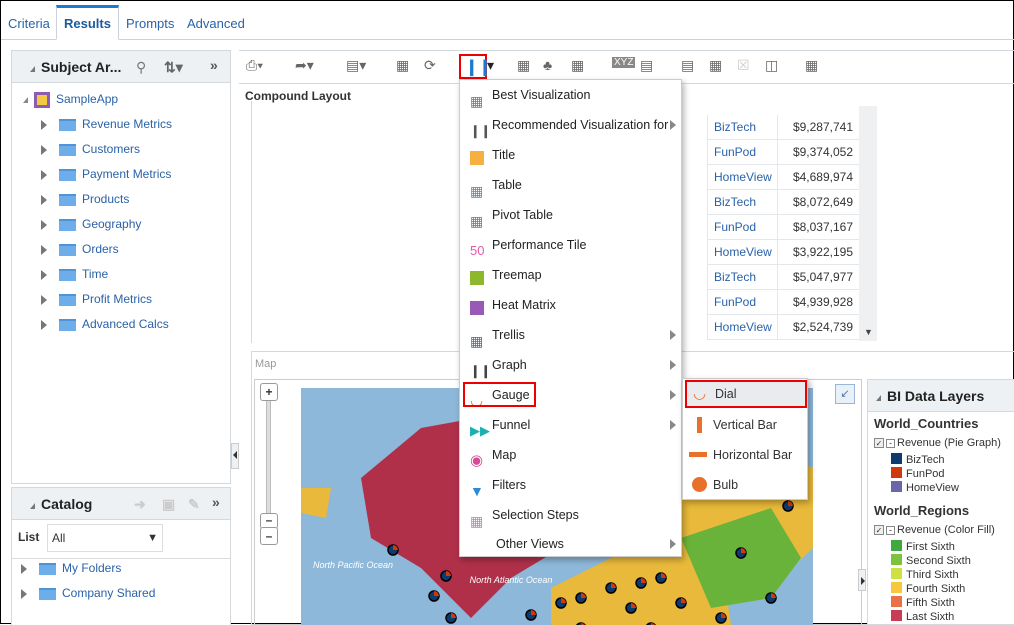 This screenshot has width=1014, height=625. Describe the element at coordinates (168, 504) in the screenshot. I see `properties-icon: ▣` at that location.